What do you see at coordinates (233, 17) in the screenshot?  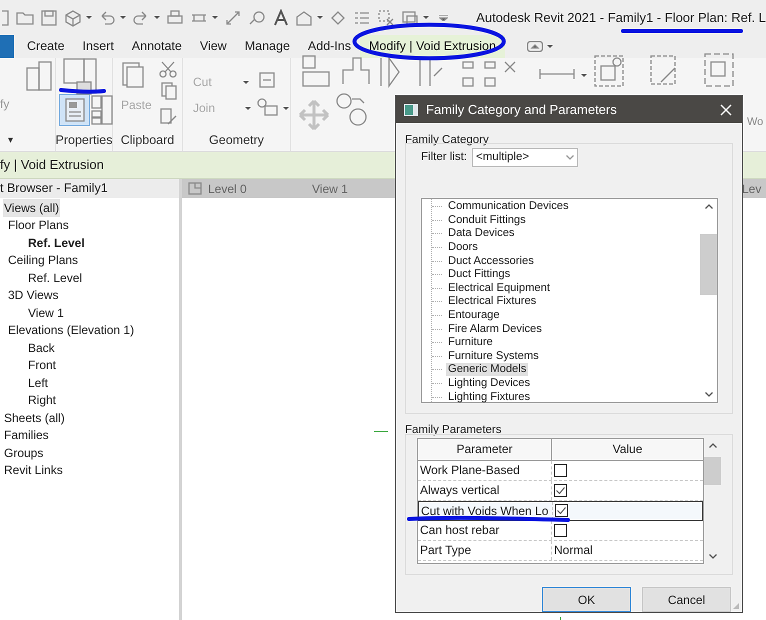 I see `dimension-icon` at bounding box center [233, 17].